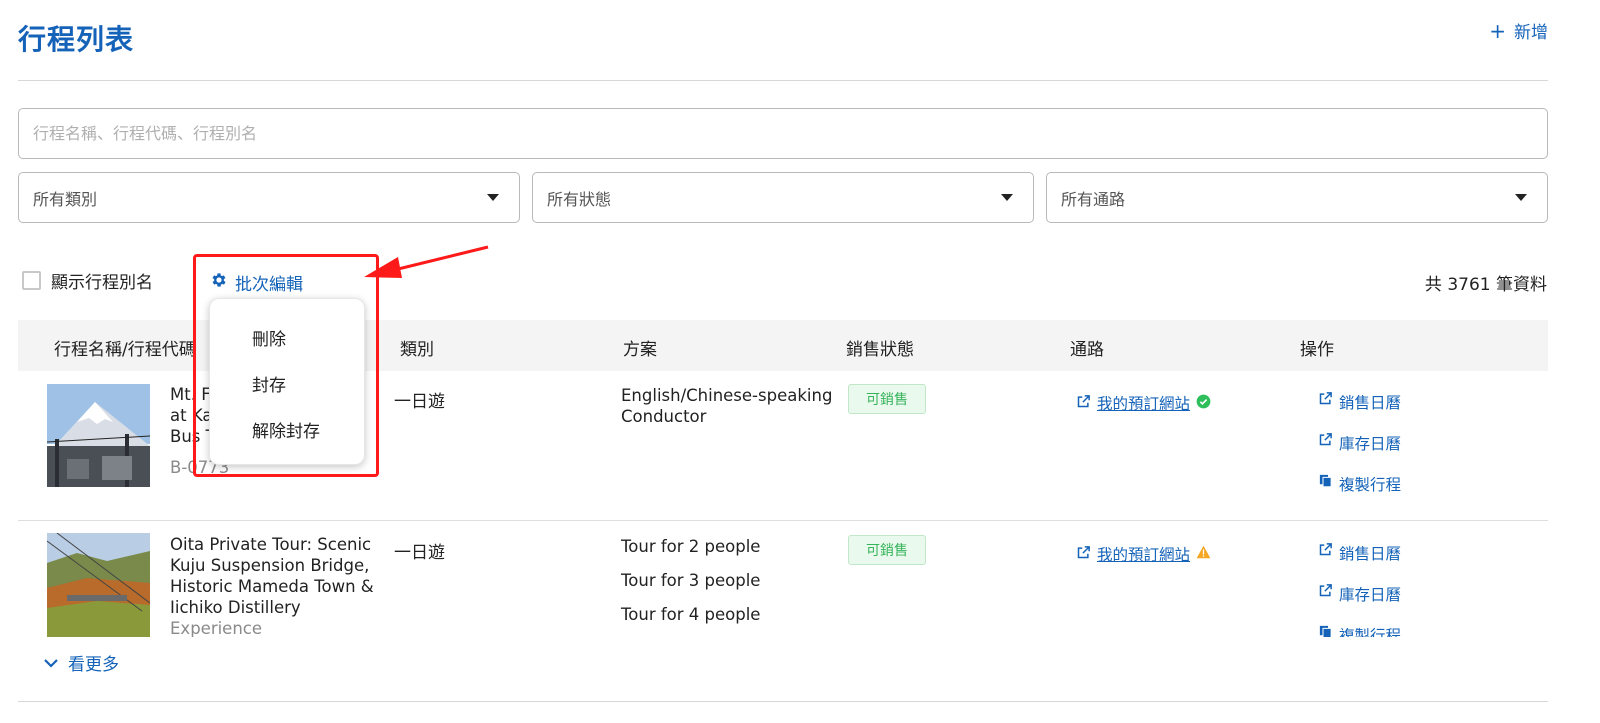  Describe the element at coordinates (783, 80) in the screenshot. I see `title-divider` at that location.